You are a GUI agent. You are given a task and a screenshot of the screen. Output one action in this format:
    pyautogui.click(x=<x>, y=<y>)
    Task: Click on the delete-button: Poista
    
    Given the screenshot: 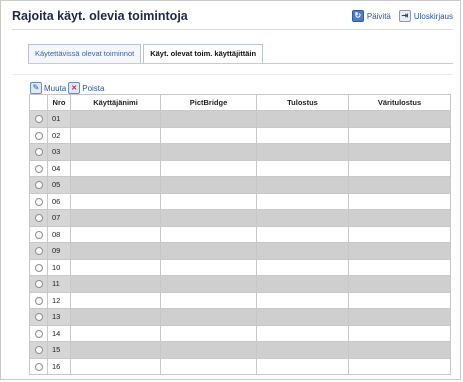 What is the action you would take?
    pyautogui.click(x=86, y=88)
    